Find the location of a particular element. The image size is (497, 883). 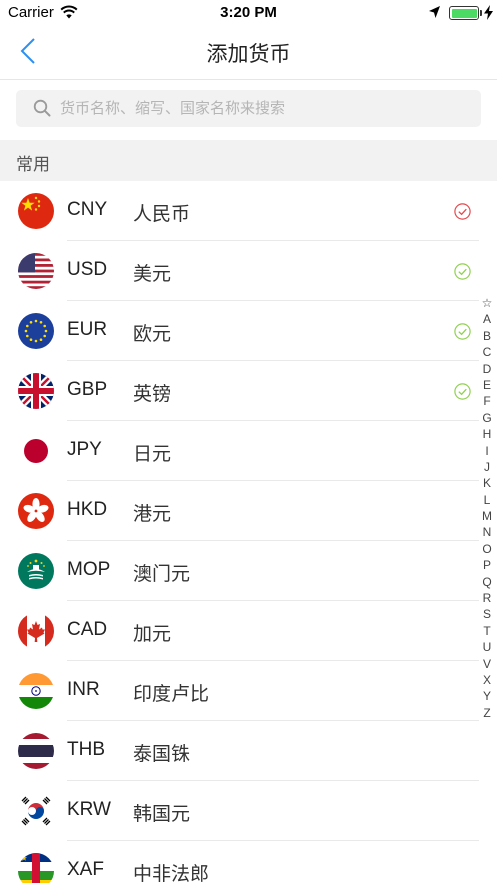

currency-name: 中非法郎 is located at coordinates (171, 873).